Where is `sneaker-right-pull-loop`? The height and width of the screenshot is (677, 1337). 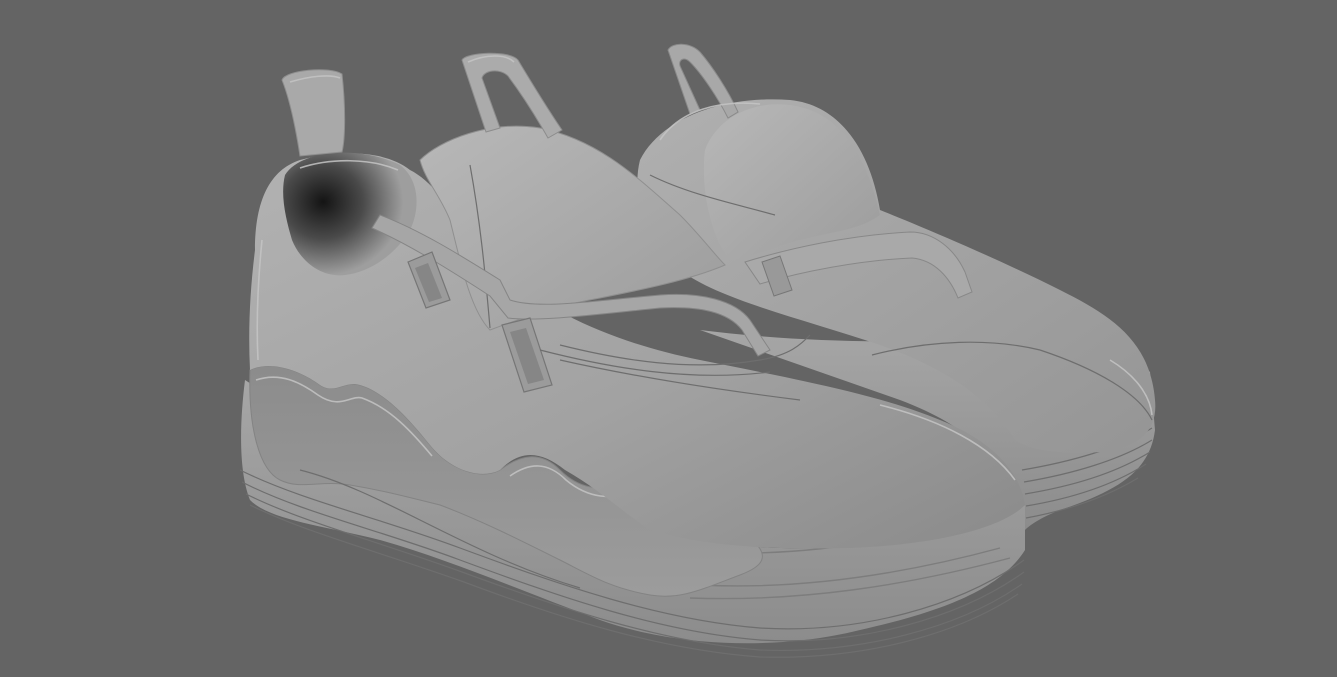
sneaker-right-pull-loop is located at coordinates (703, 81).